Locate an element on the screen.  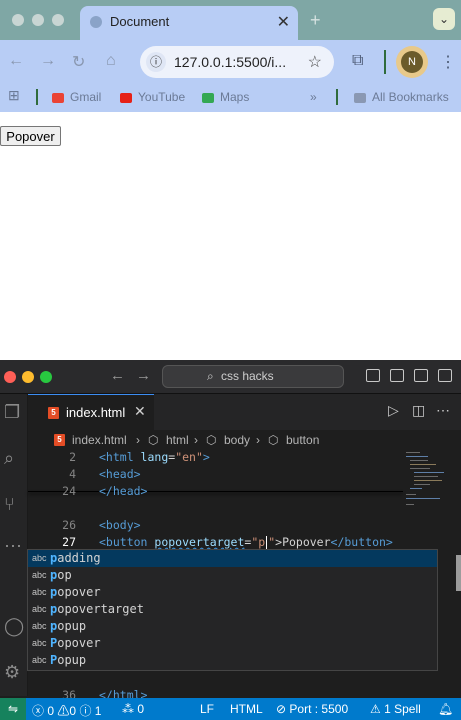
toggle-panel-icon is located at coordinates (397, 375).